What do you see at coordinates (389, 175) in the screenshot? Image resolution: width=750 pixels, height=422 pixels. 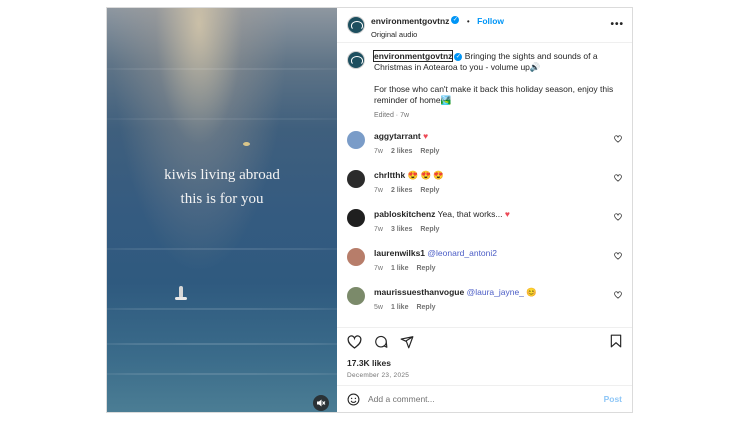 I see `commenter-username: chrltthk` at bounding box center [389, 175].